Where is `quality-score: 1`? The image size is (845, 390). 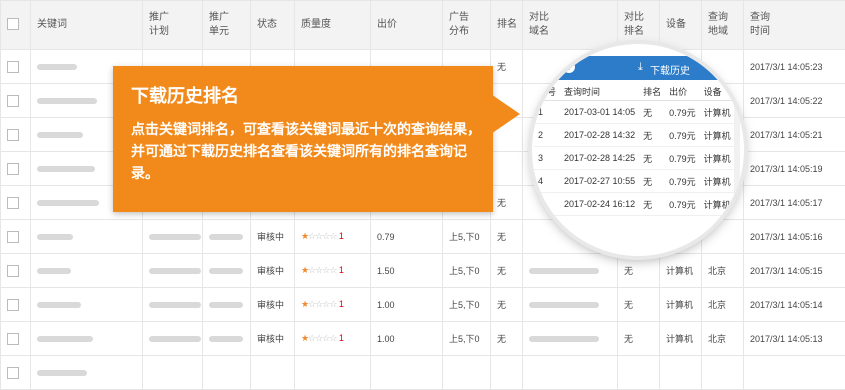 quality-score: 1 is located at coordinates (340, 304).